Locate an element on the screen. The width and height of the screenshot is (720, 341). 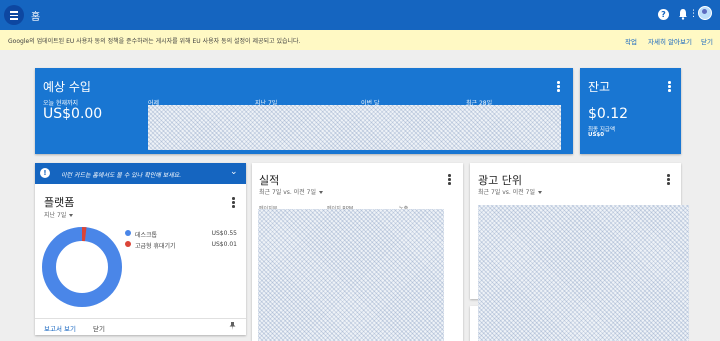
apps-icon: ⋮ is located at coordinates (693, 14).